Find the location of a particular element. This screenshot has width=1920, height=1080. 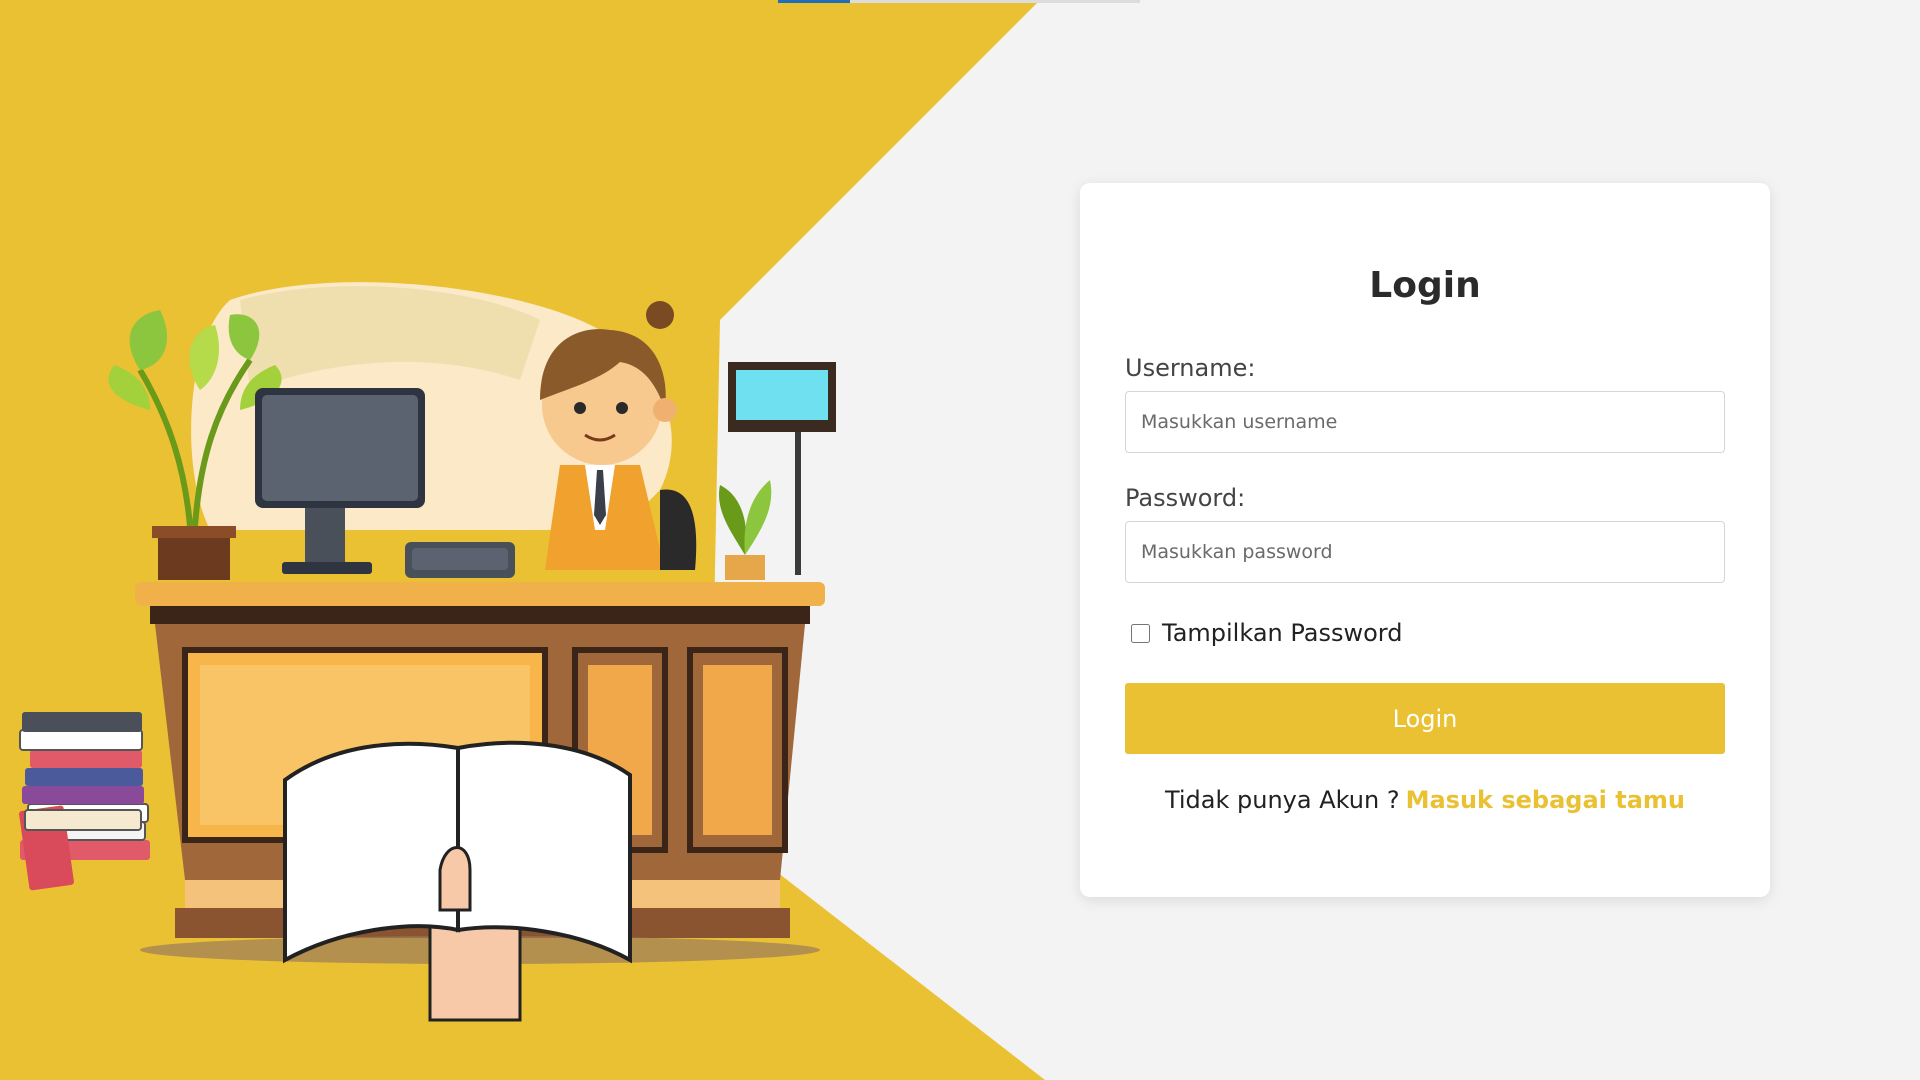

open-book-icon is located at coordinates (457, 881).